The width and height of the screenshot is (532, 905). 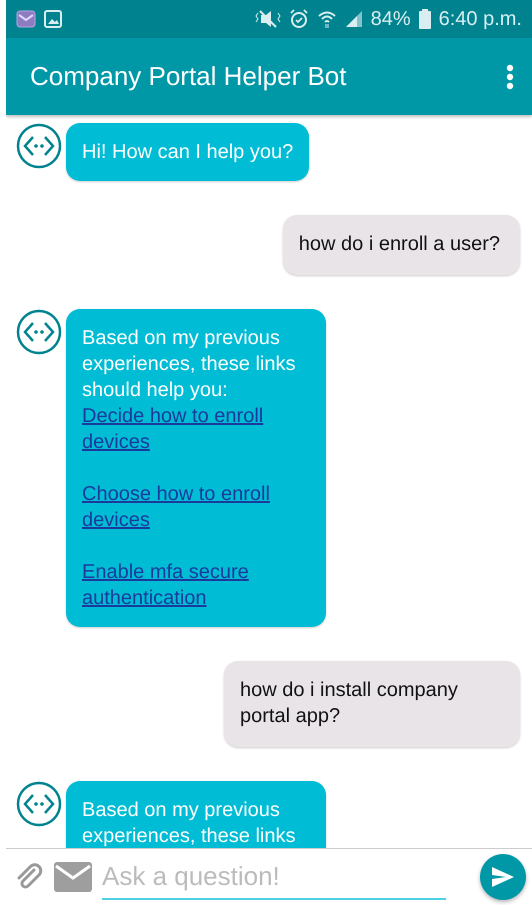 What do you see at coordinates (267, 19) in the screenshot?
I see `vibrate-mute-icon` at bounding box center [267, 19].